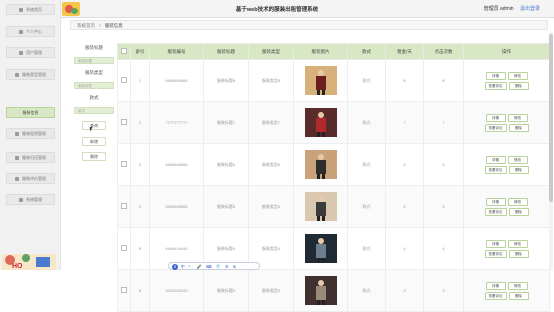 Image resolution: width=554 pixels, height=312 pixels. What do you see at coordinates (404, 80) in the screenshot?
I see `cell-rent: 8` at bounding box center [404, 80].